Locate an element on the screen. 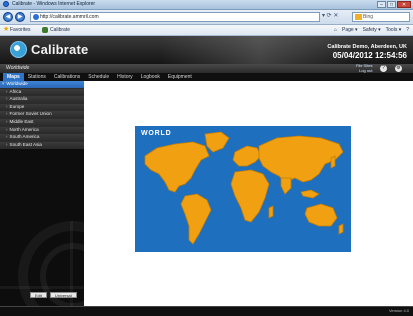  app-logo-text: Calibrate is located at coordinates (60, 49).